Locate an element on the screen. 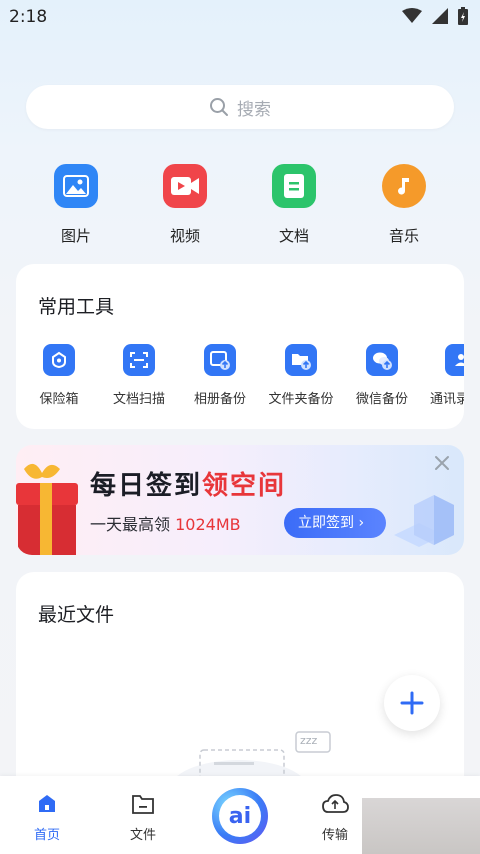 The height and width of the screenshot is (854, 480). nav-label: 文件 is located at coordinates (142, 835).